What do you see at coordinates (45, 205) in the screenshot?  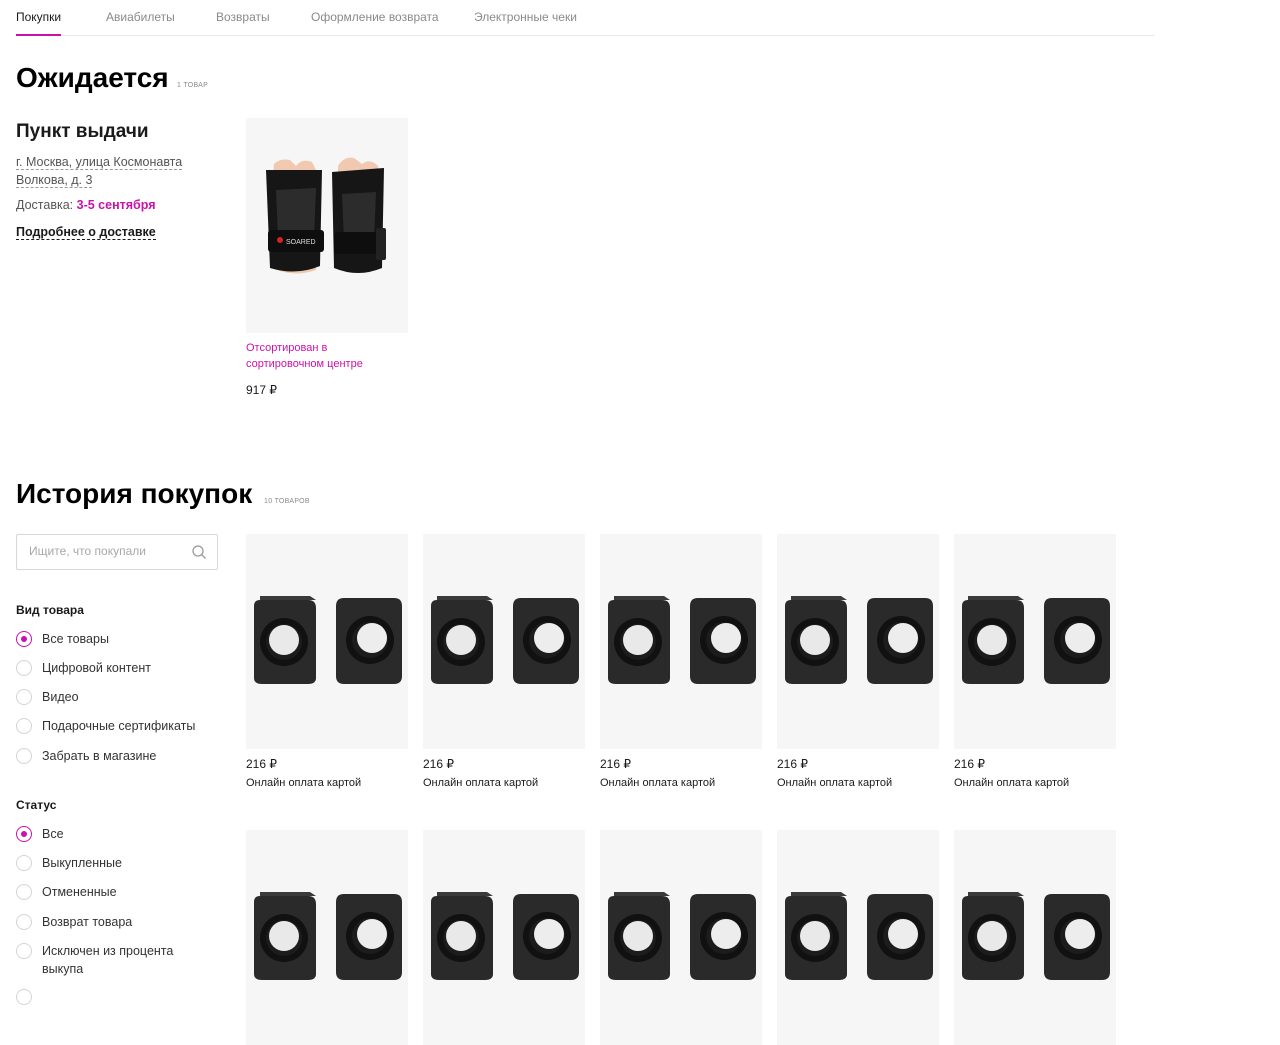 I see `delivery-label: Доставка:` at bounding box center [45, 205].